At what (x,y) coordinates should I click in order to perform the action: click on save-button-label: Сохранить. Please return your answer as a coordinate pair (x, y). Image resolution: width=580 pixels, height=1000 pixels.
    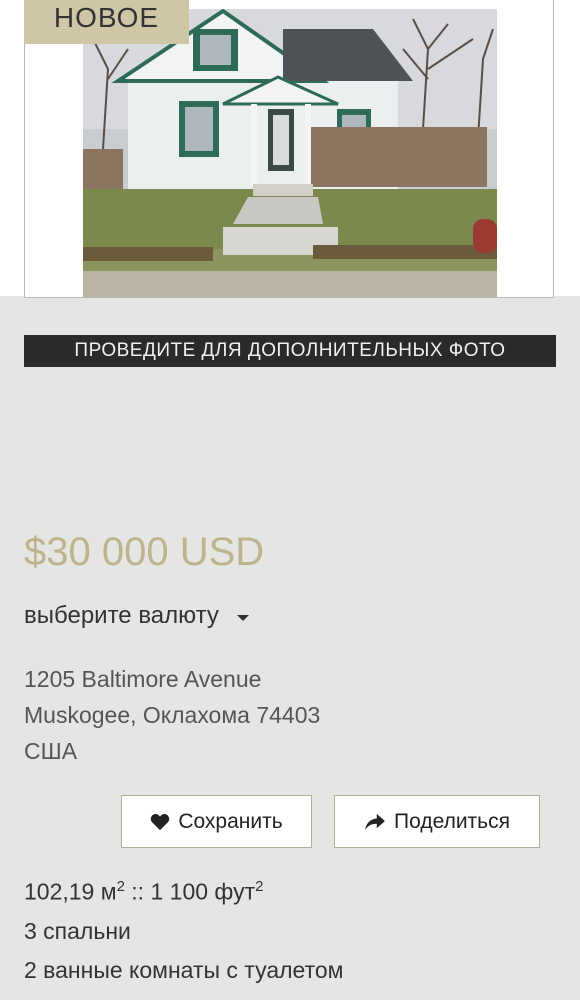
    Looking at the image, I should click on (230, 821).